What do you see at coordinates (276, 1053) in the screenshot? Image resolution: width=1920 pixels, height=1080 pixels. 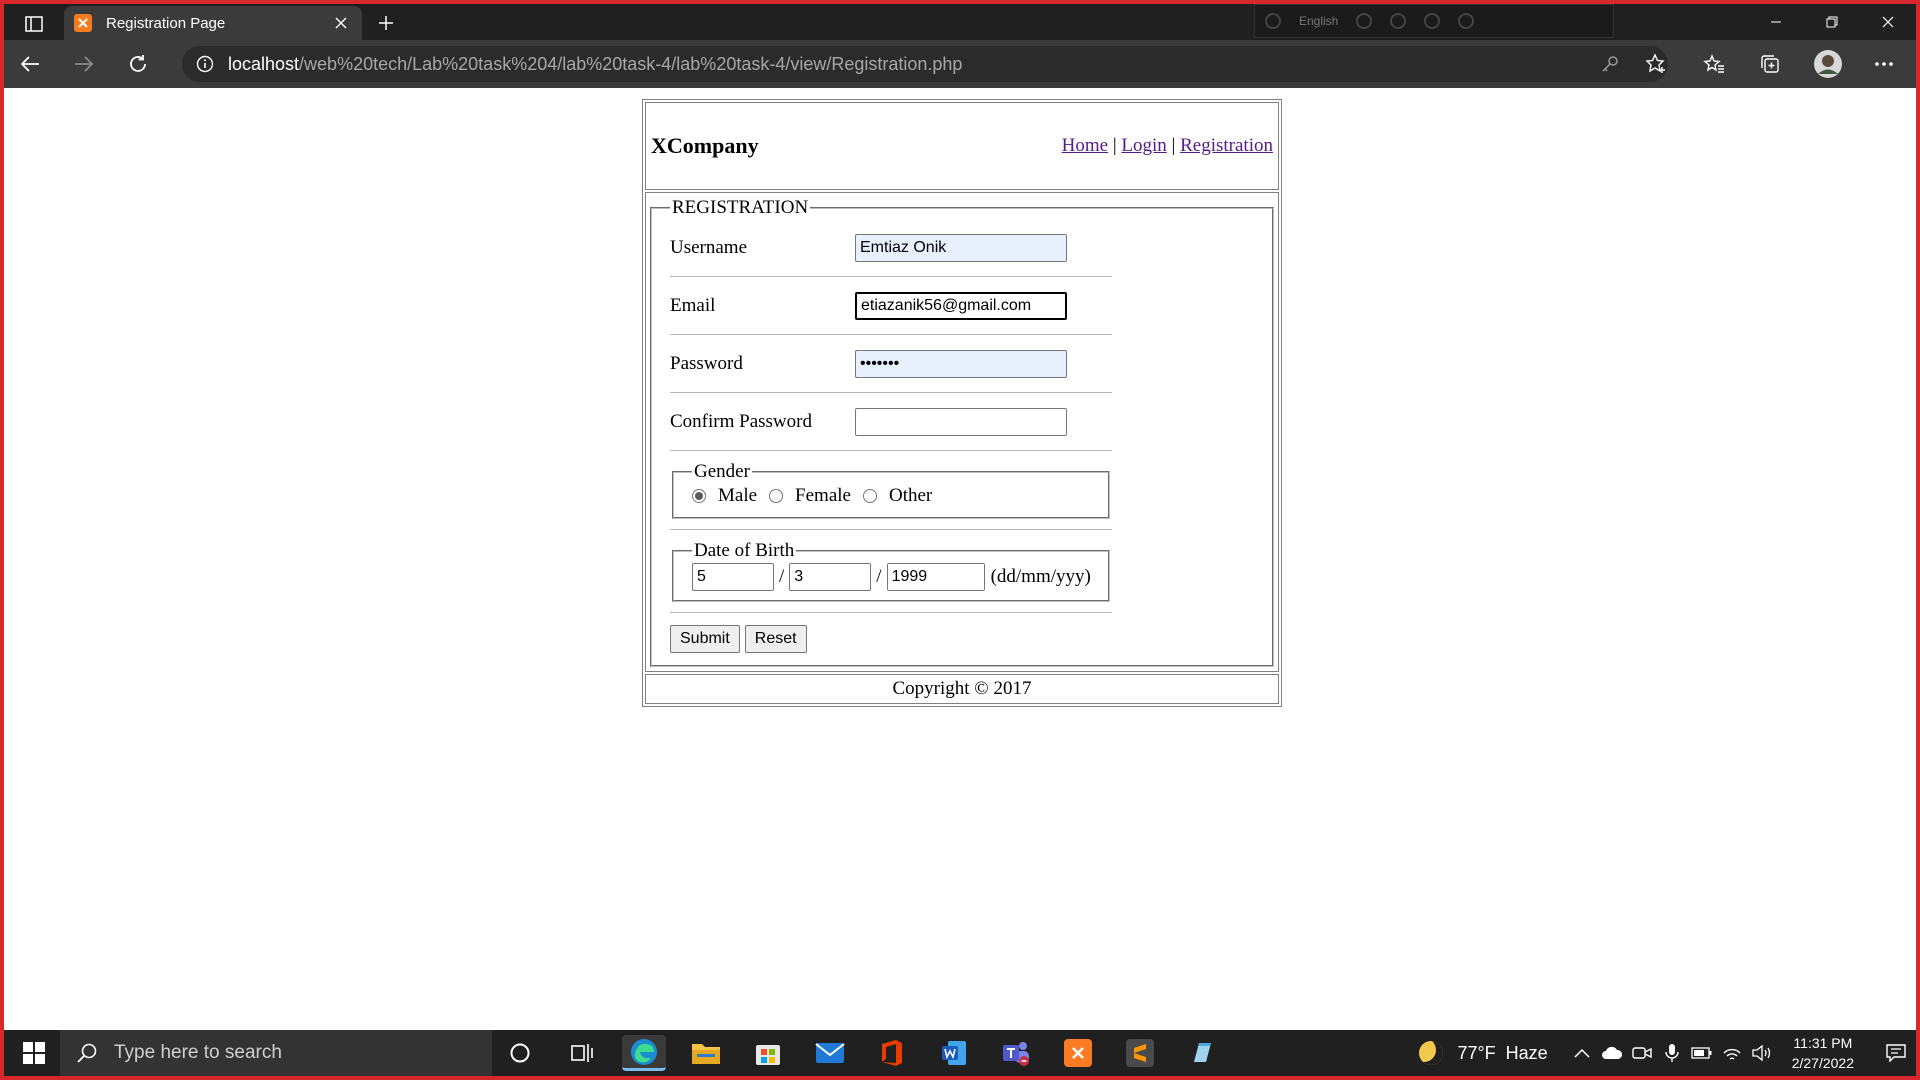 I see `taskbar-search: Type here to search` at bounding box center [276, 1053].